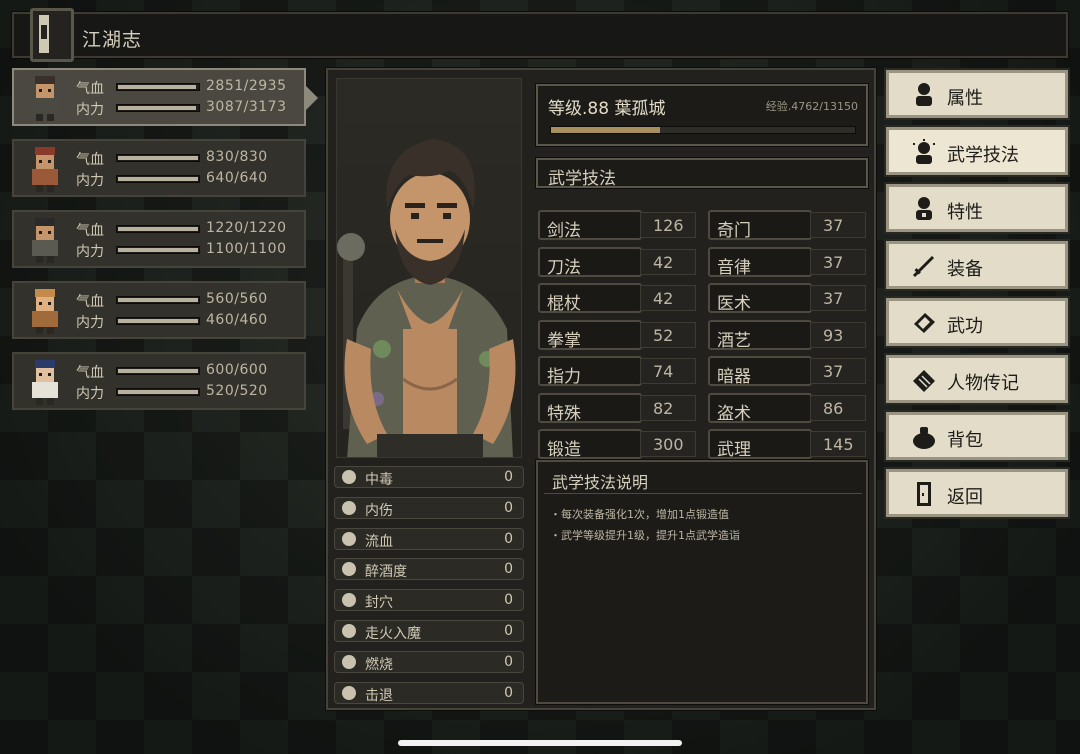 The image size is (1080, 754). What do you see at coordinates (838, 298) in the screenshot?
I see `skill-value-box: 37` at bounding box center [838, 298].